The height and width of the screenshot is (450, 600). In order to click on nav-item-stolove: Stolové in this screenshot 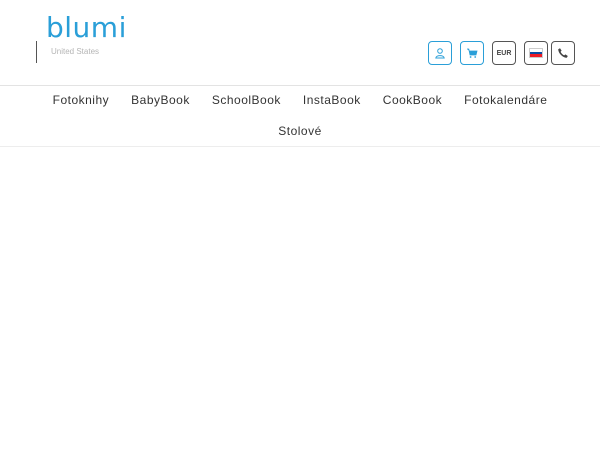, I will do `click(300, 131)`.